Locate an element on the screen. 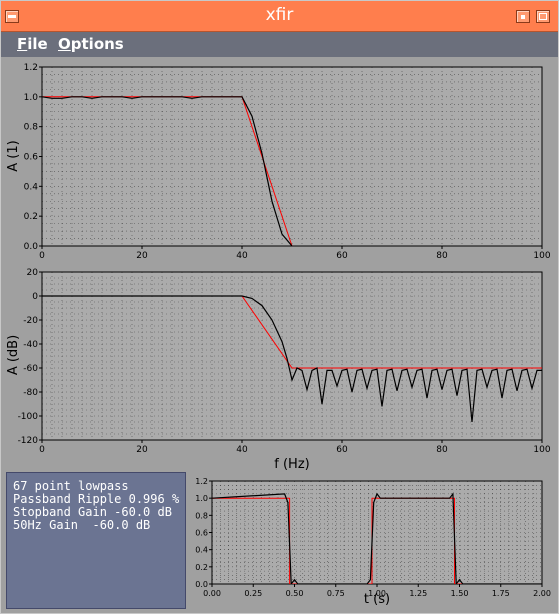  y-tick-label: -60 is located at coordinates (30, 369).